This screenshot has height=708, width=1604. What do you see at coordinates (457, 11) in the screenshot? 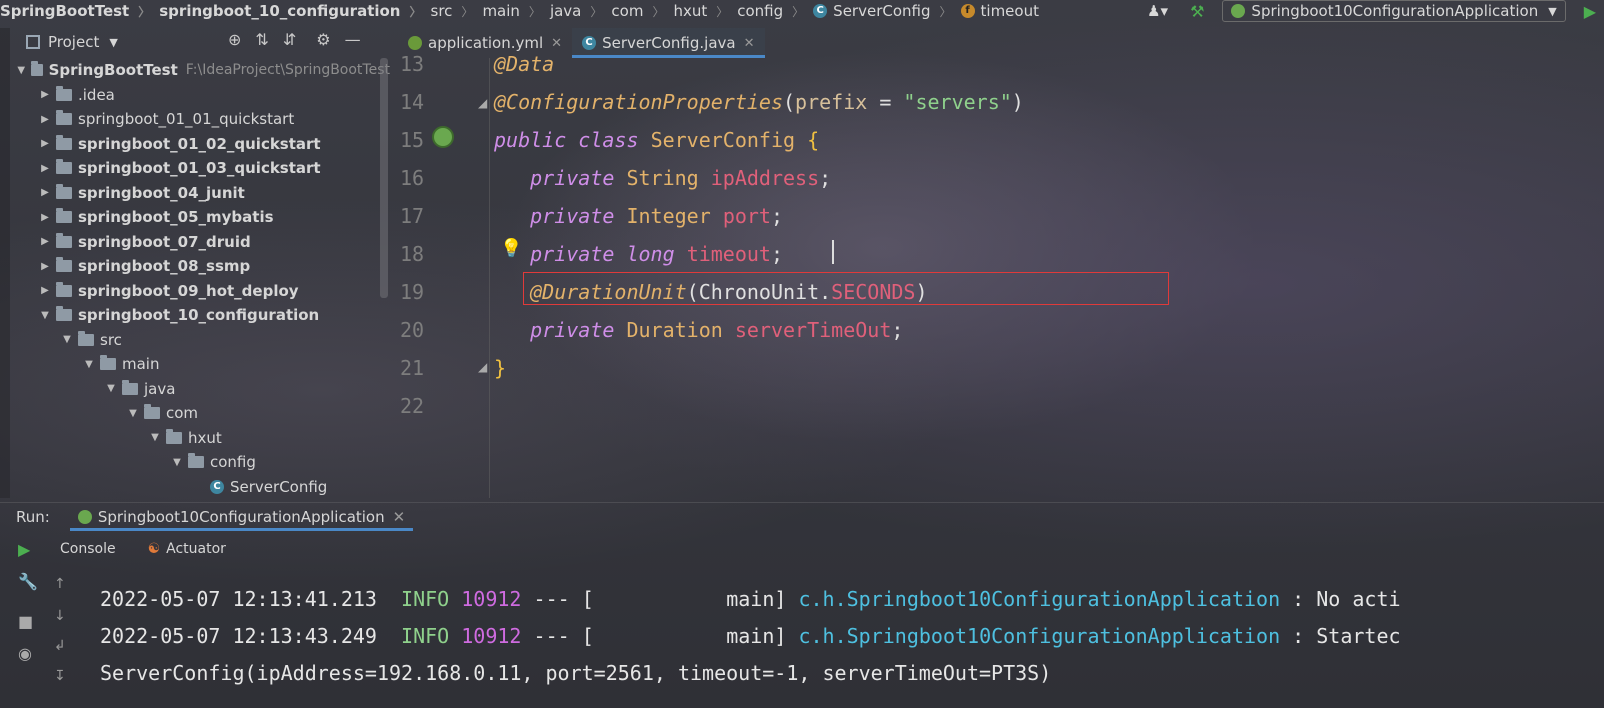
I see `breadcrumb-src: src 〉` at bounding box center [457, 11].